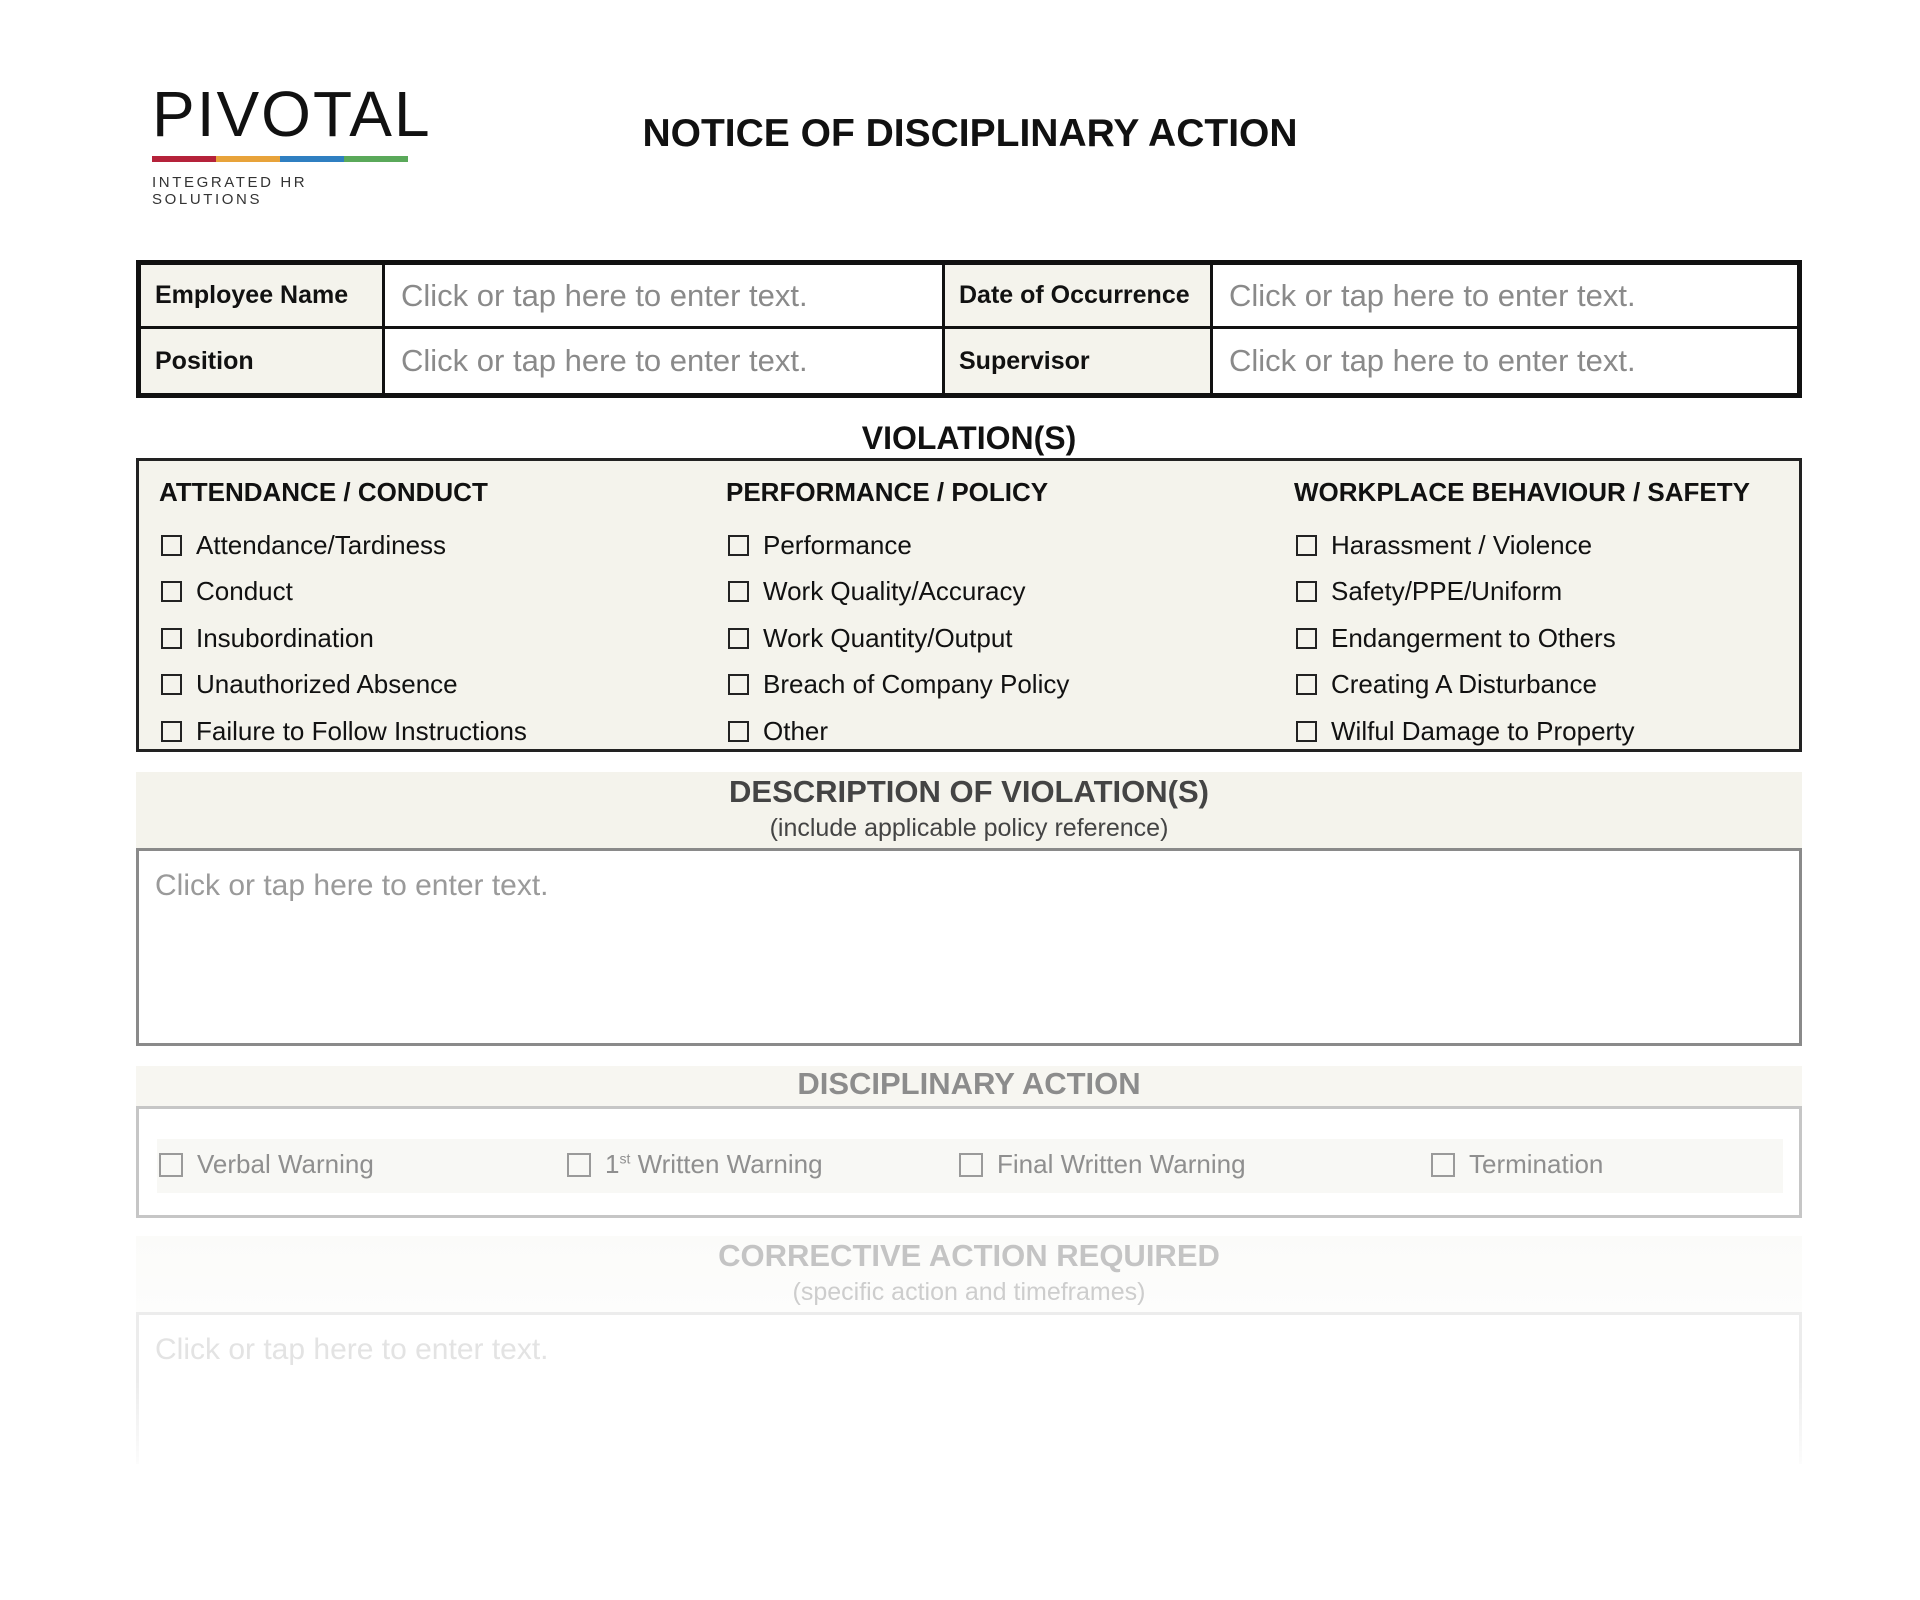 This screenshot has width=1920, height=1600. What do you see at coordinates (184, 159) in the screenshot?
I see `logo-bar-red` at bounding box center [184, 159].